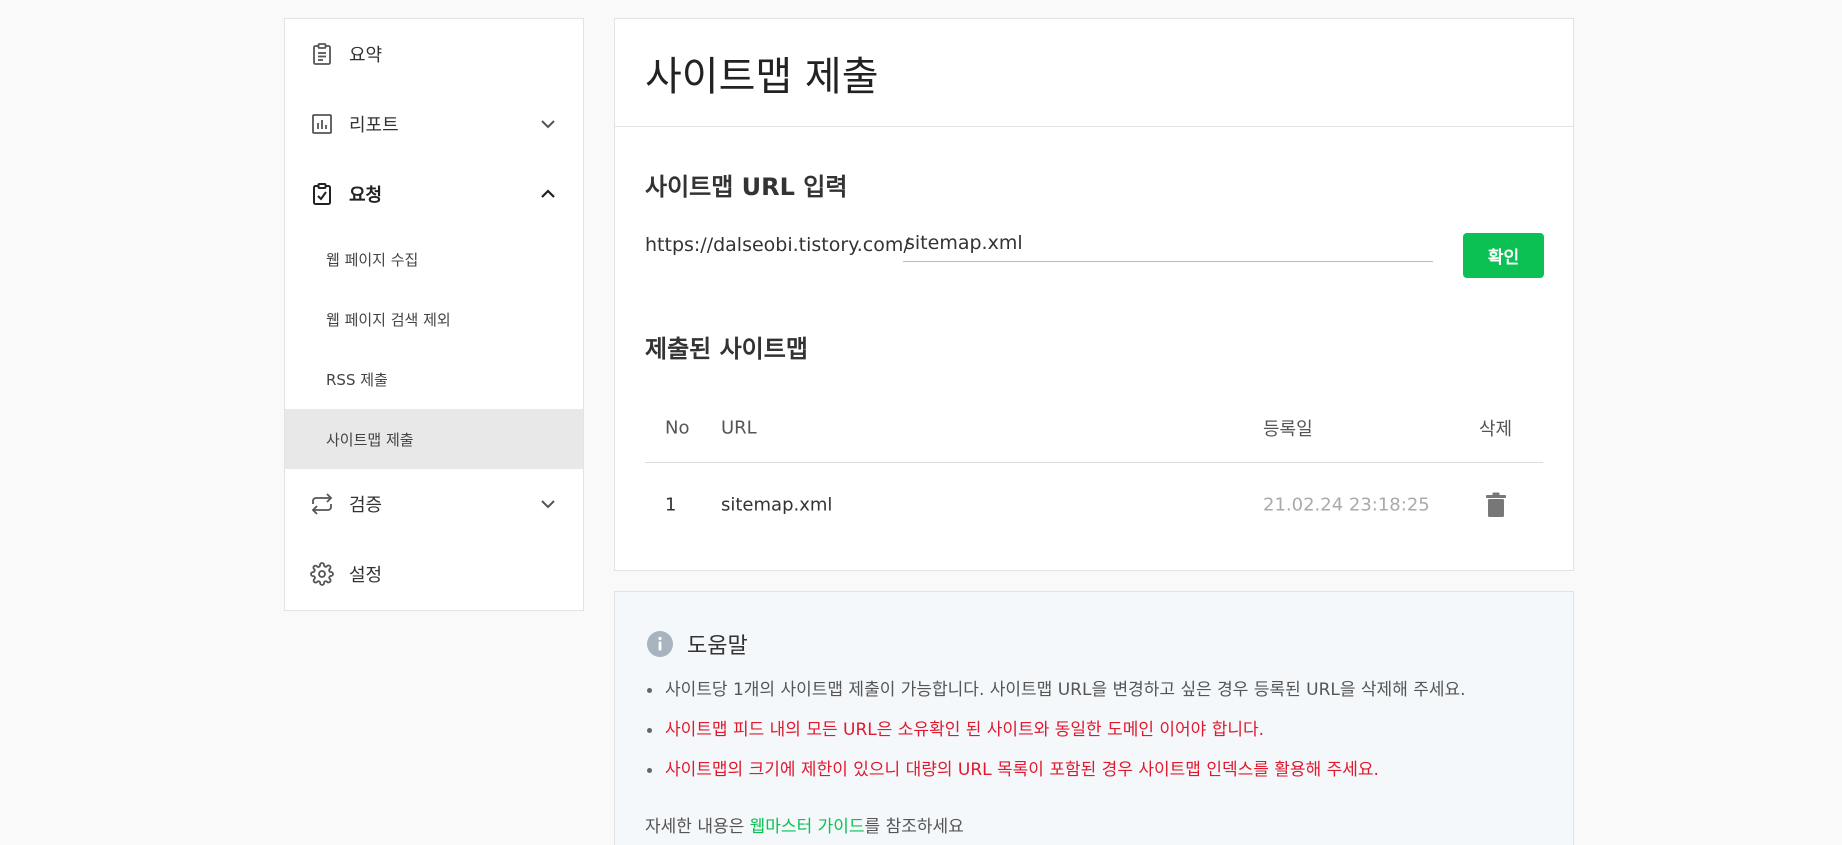 This screenshot has width=1842, height=845. I want to click on help-footer: 자세한 내용은 웹마스터 가이드를 참조하세요, so click(804, 824).